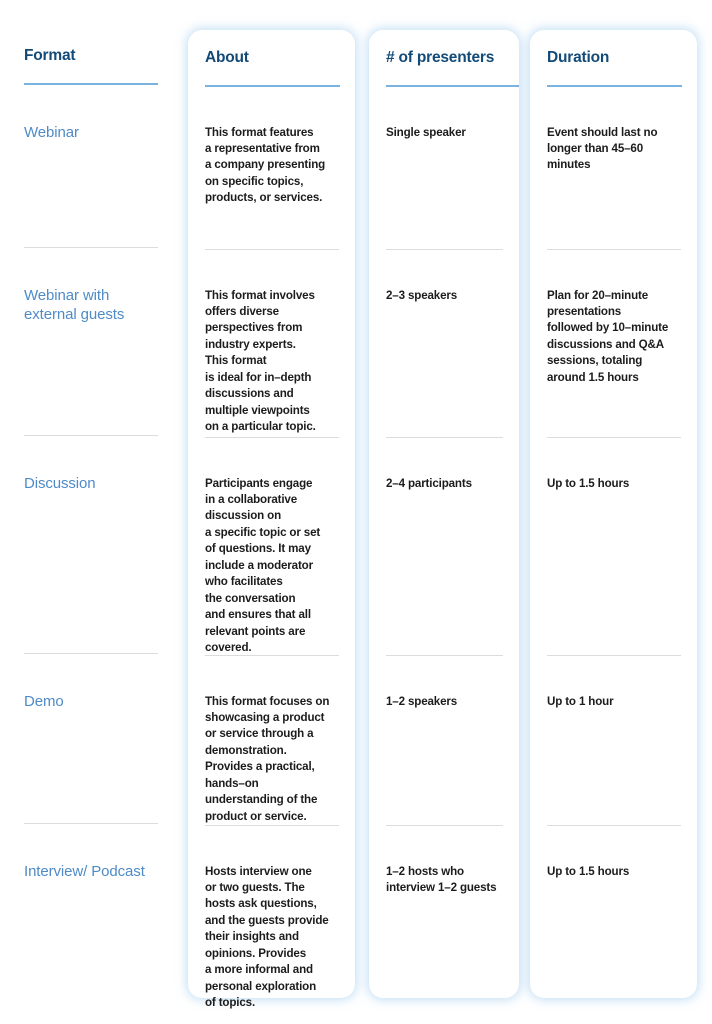  Describe the element at coordinates (422, 701) in the screenshot. I see `cell-presenters-demo: 1–2 speakers` at that location.